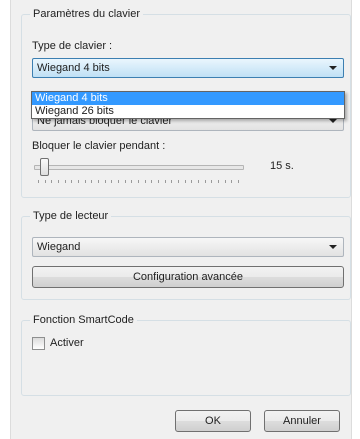 The width and height of the screenshot is (360, 439). I want to click on reader-type-title: Type de lecteur, so click(71, 216).